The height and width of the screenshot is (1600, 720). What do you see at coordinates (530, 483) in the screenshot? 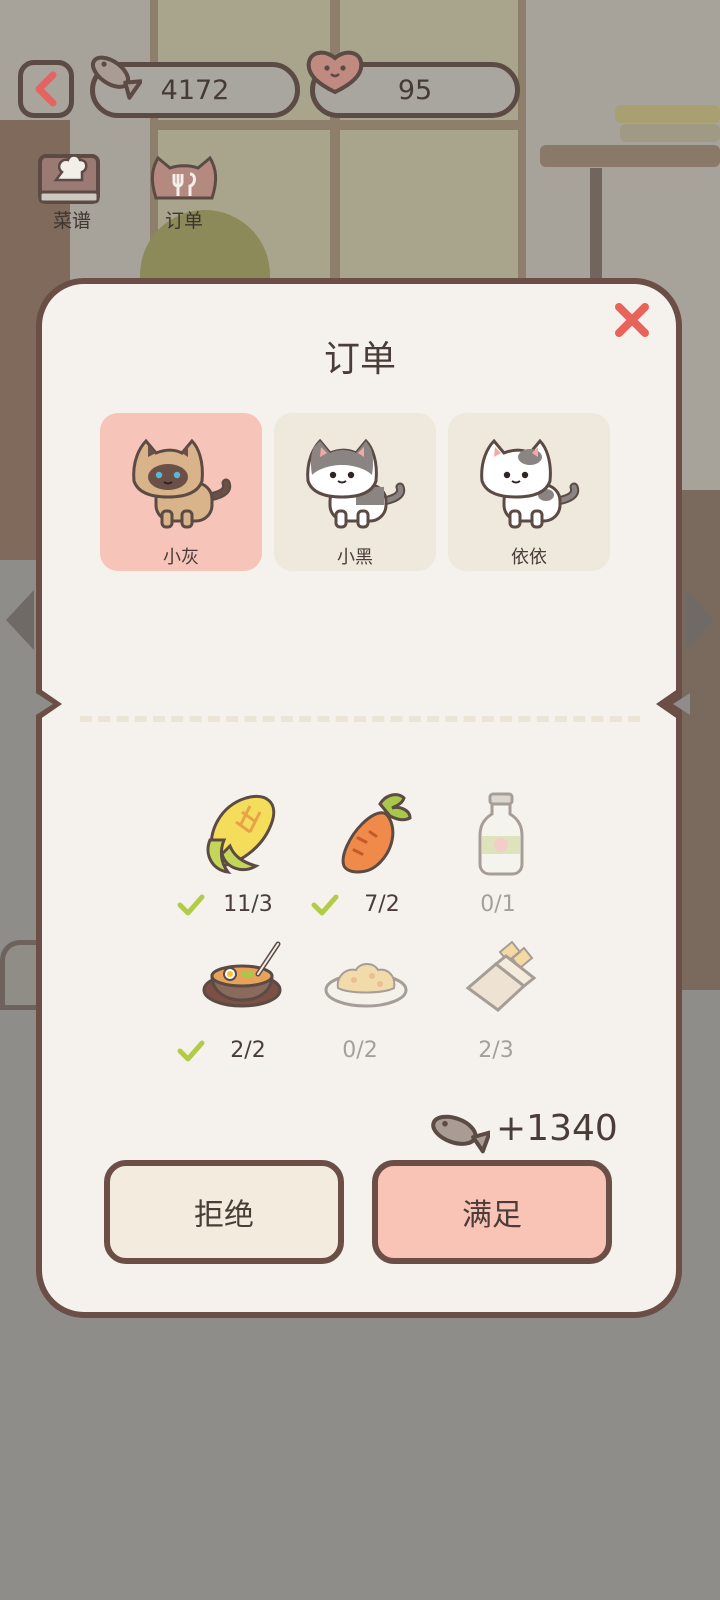
I see `white-cat-icon` at bounding box center [530, 483].